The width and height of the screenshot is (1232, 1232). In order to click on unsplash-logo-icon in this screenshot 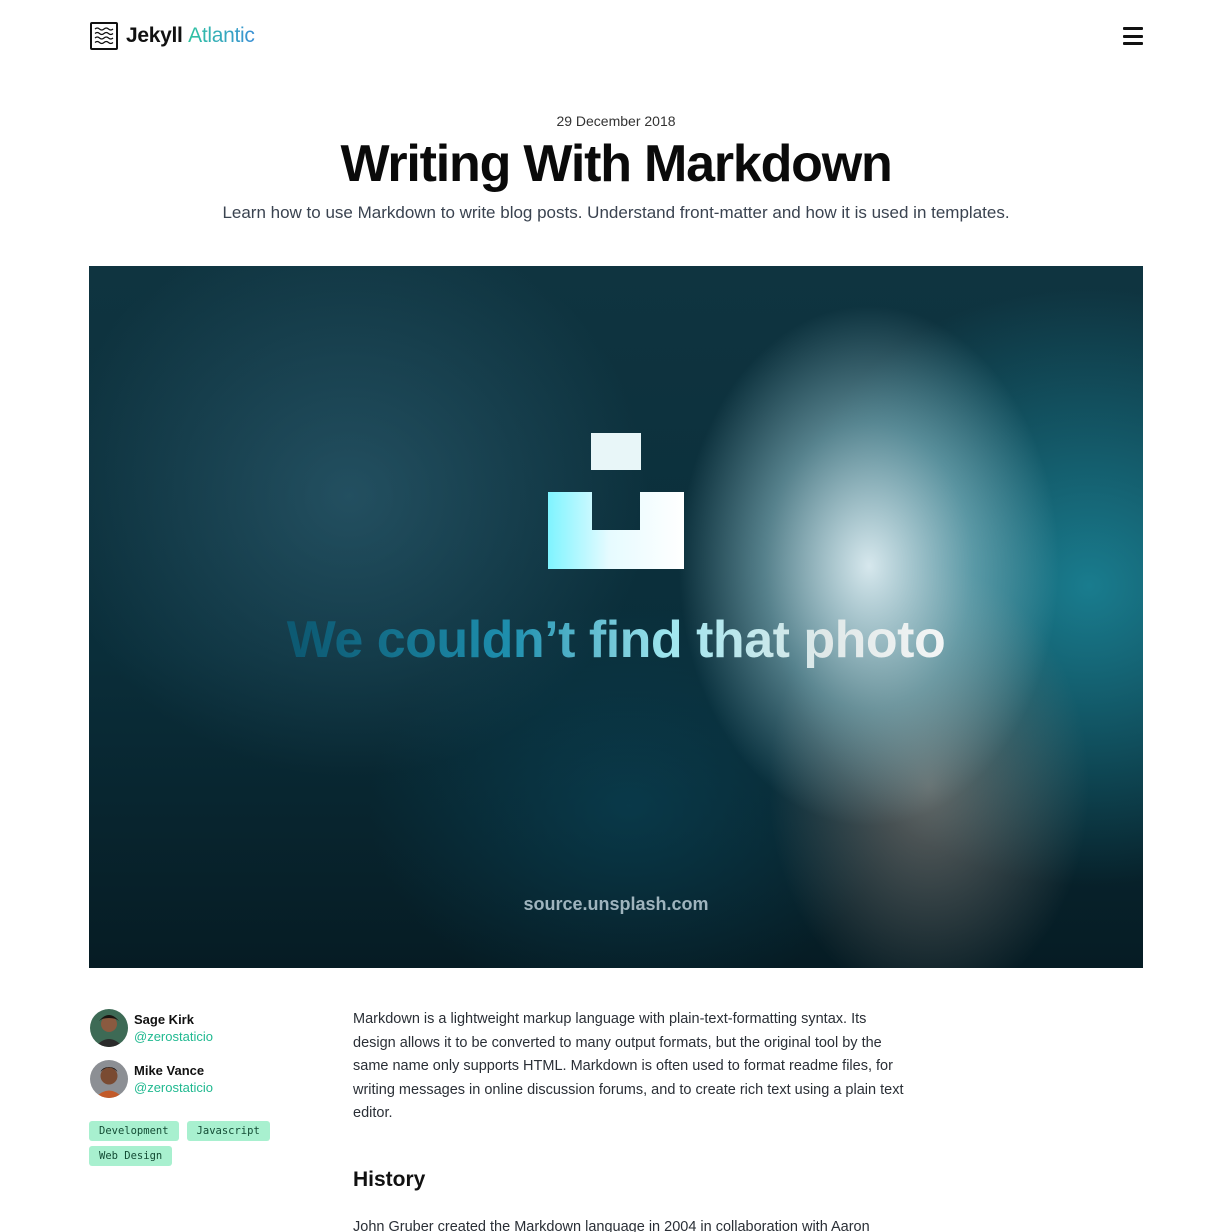, I will do `click(616, 501)`.